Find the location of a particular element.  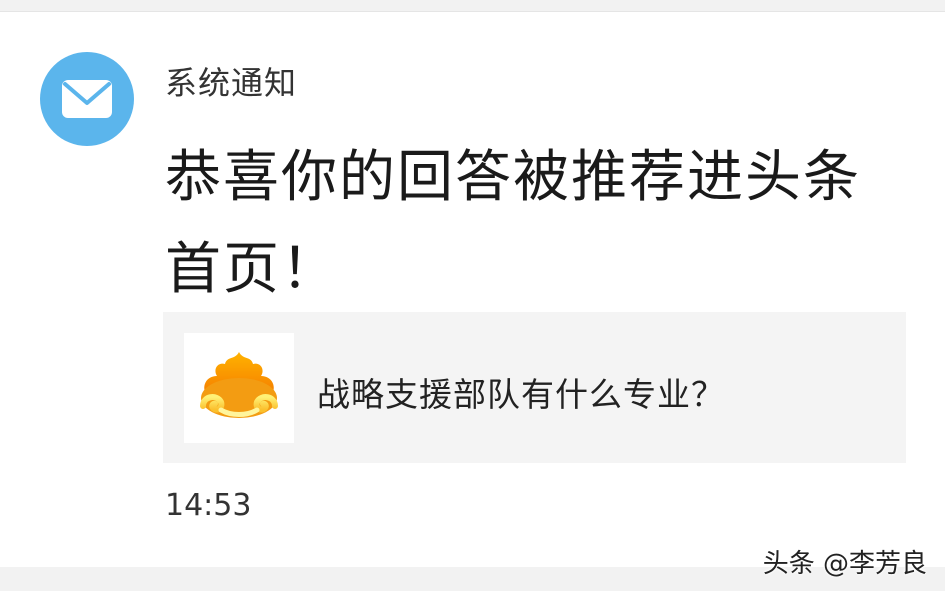

mail-icon is located at coordinates (87, 99).